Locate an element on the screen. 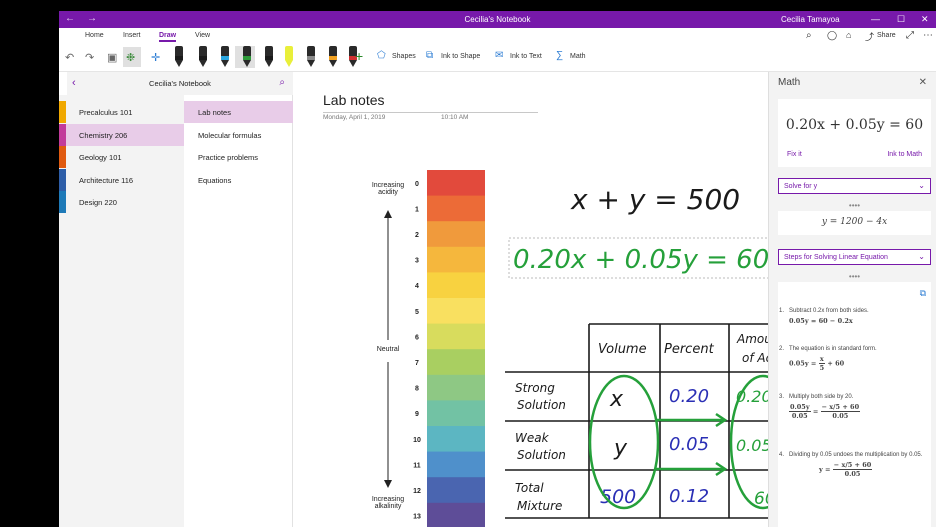  fraction-num: − x/5 + 60 is located at coordinates (852, 465).